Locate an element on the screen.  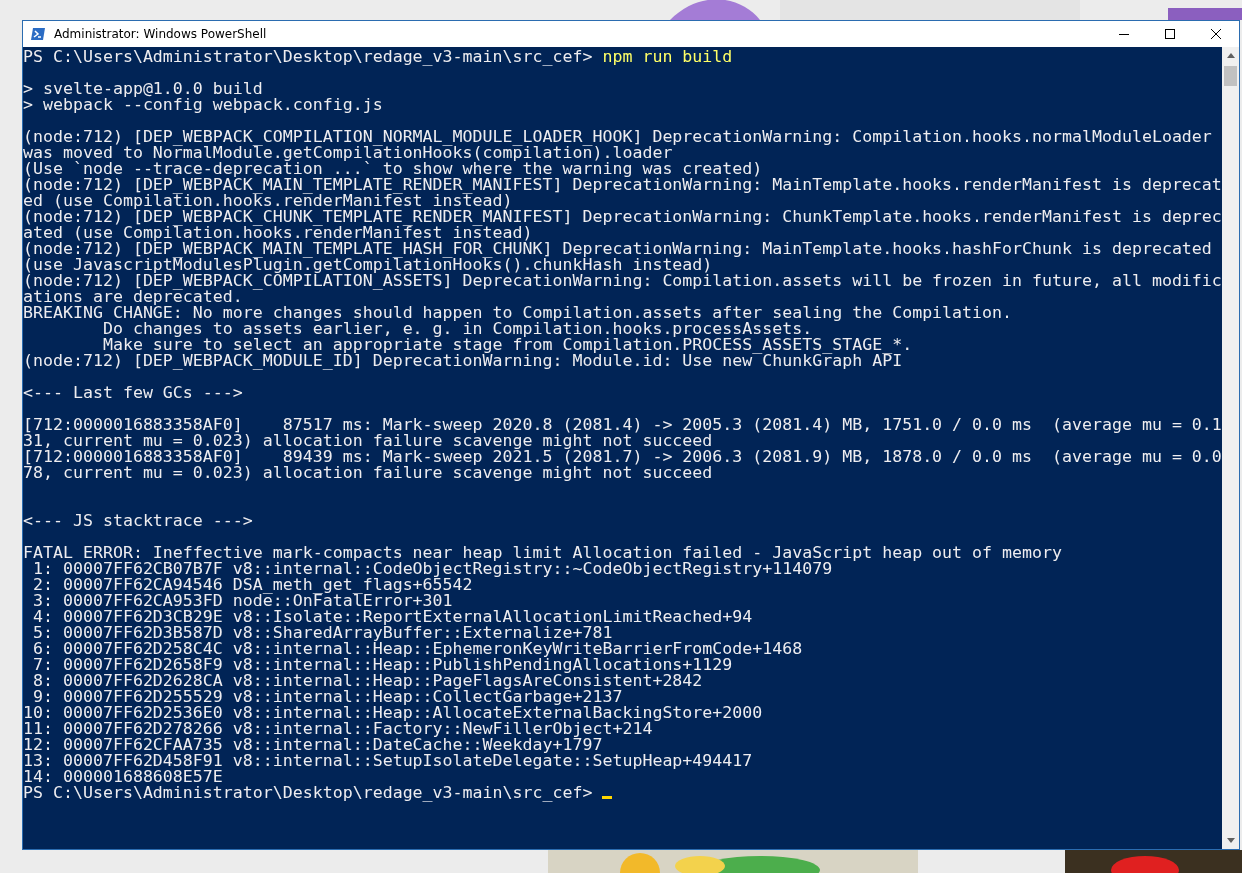
console-line: 11: 00007FF62D278266 v8::internal::Factory::NewFillerObject+214 is located at coordinates (338, 729).